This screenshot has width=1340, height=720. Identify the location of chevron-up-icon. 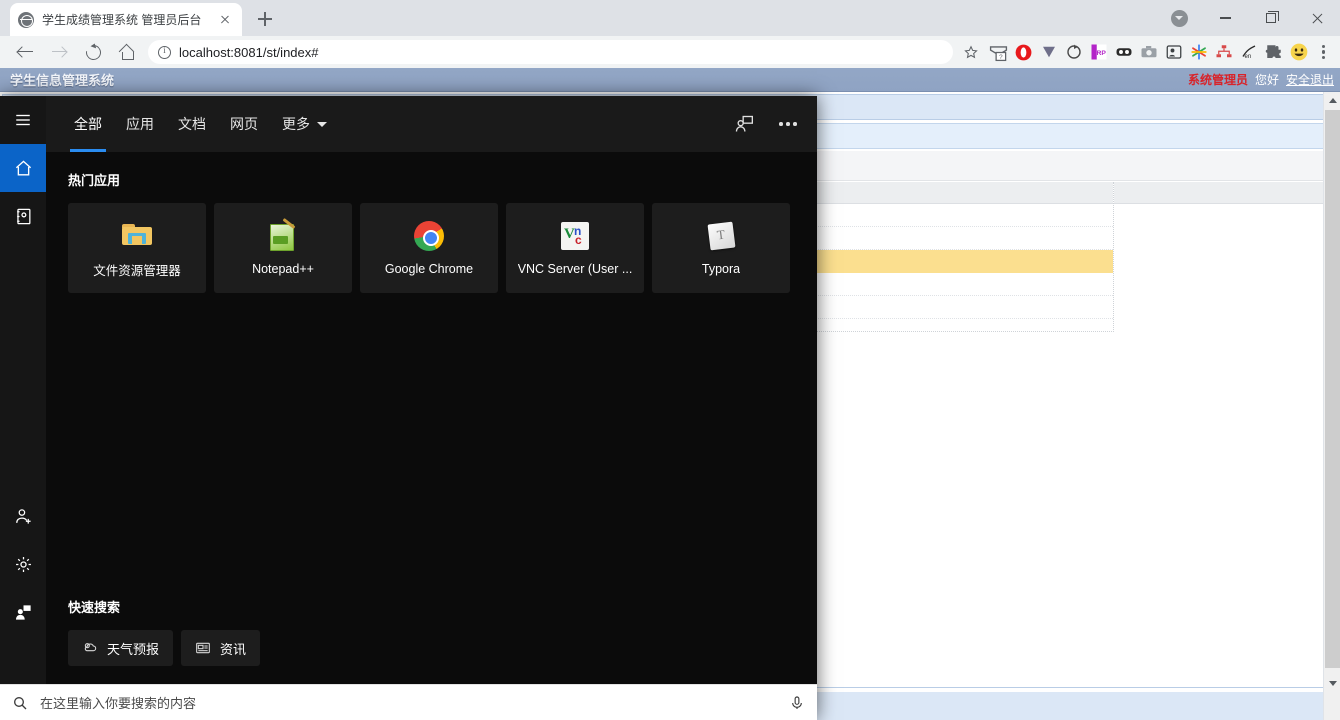
(1332, 100).